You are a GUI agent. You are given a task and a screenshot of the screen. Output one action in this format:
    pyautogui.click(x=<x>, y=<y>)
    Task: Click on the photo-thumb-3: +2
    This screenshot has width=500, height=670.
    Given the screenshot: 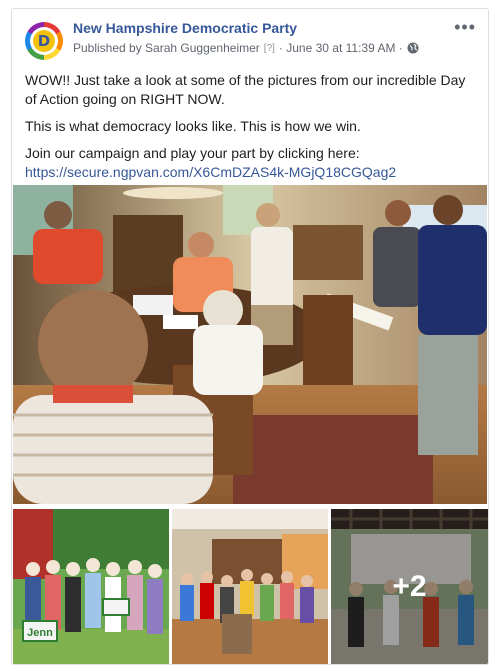 What is the action you would take?
    pyautogui.click(x=409, y=586)
    